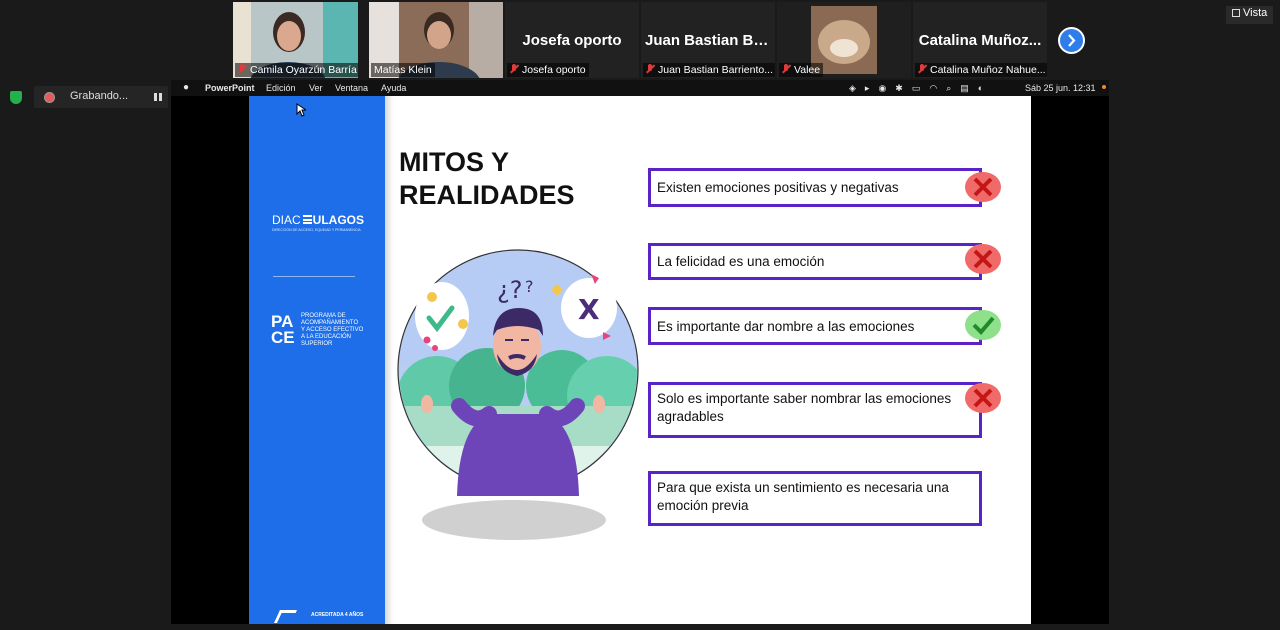 Image resolution: width=1280 pixels, height=630 pixels. Describe the element at coordinates (518, 394) in the screenshot. I see `confused-man-illustration: X ¿? ?` at that location.